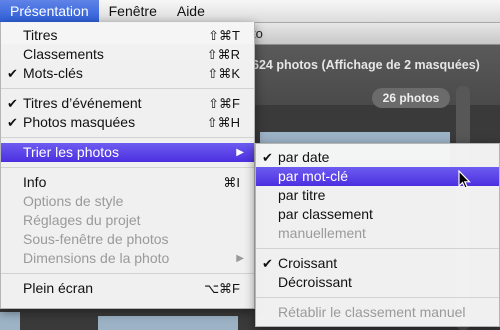  What do you see at coordinates (224, 35) in the screenshot?
I see `shortcut-label: ⇧⌘T` at bounding box center [224, 35].